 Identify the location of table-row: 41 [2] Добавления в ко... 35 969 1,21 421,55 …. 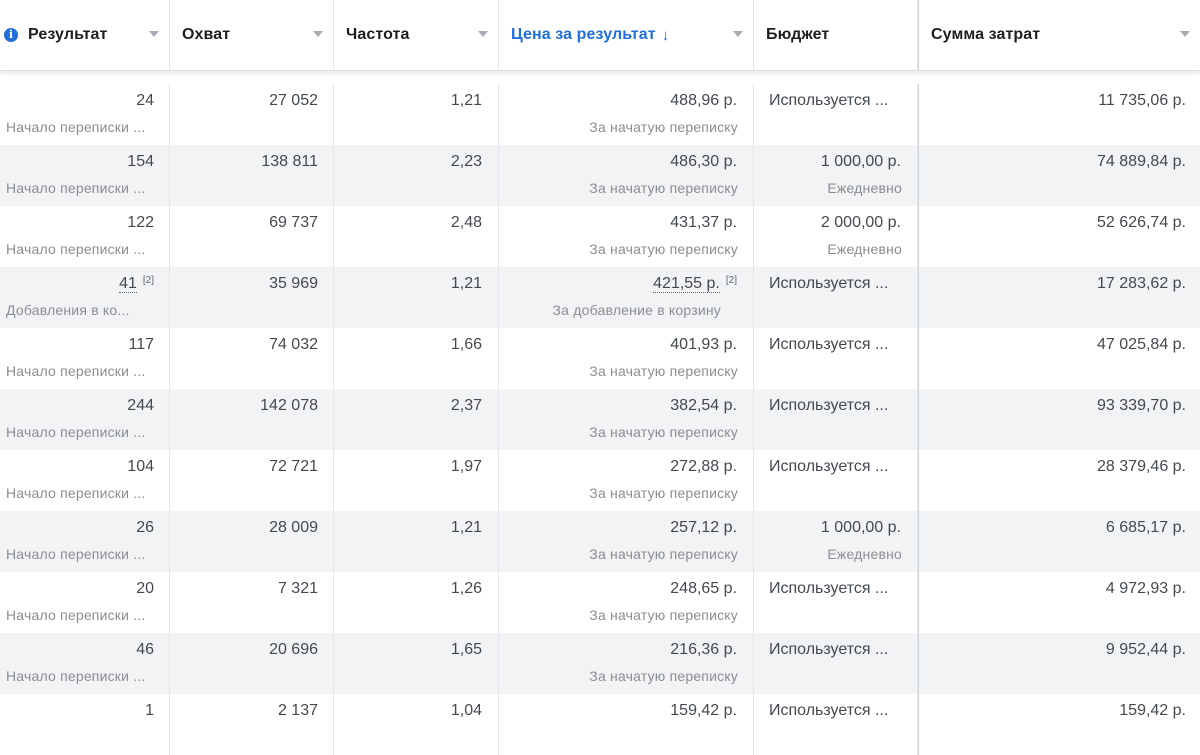
(600, 297).